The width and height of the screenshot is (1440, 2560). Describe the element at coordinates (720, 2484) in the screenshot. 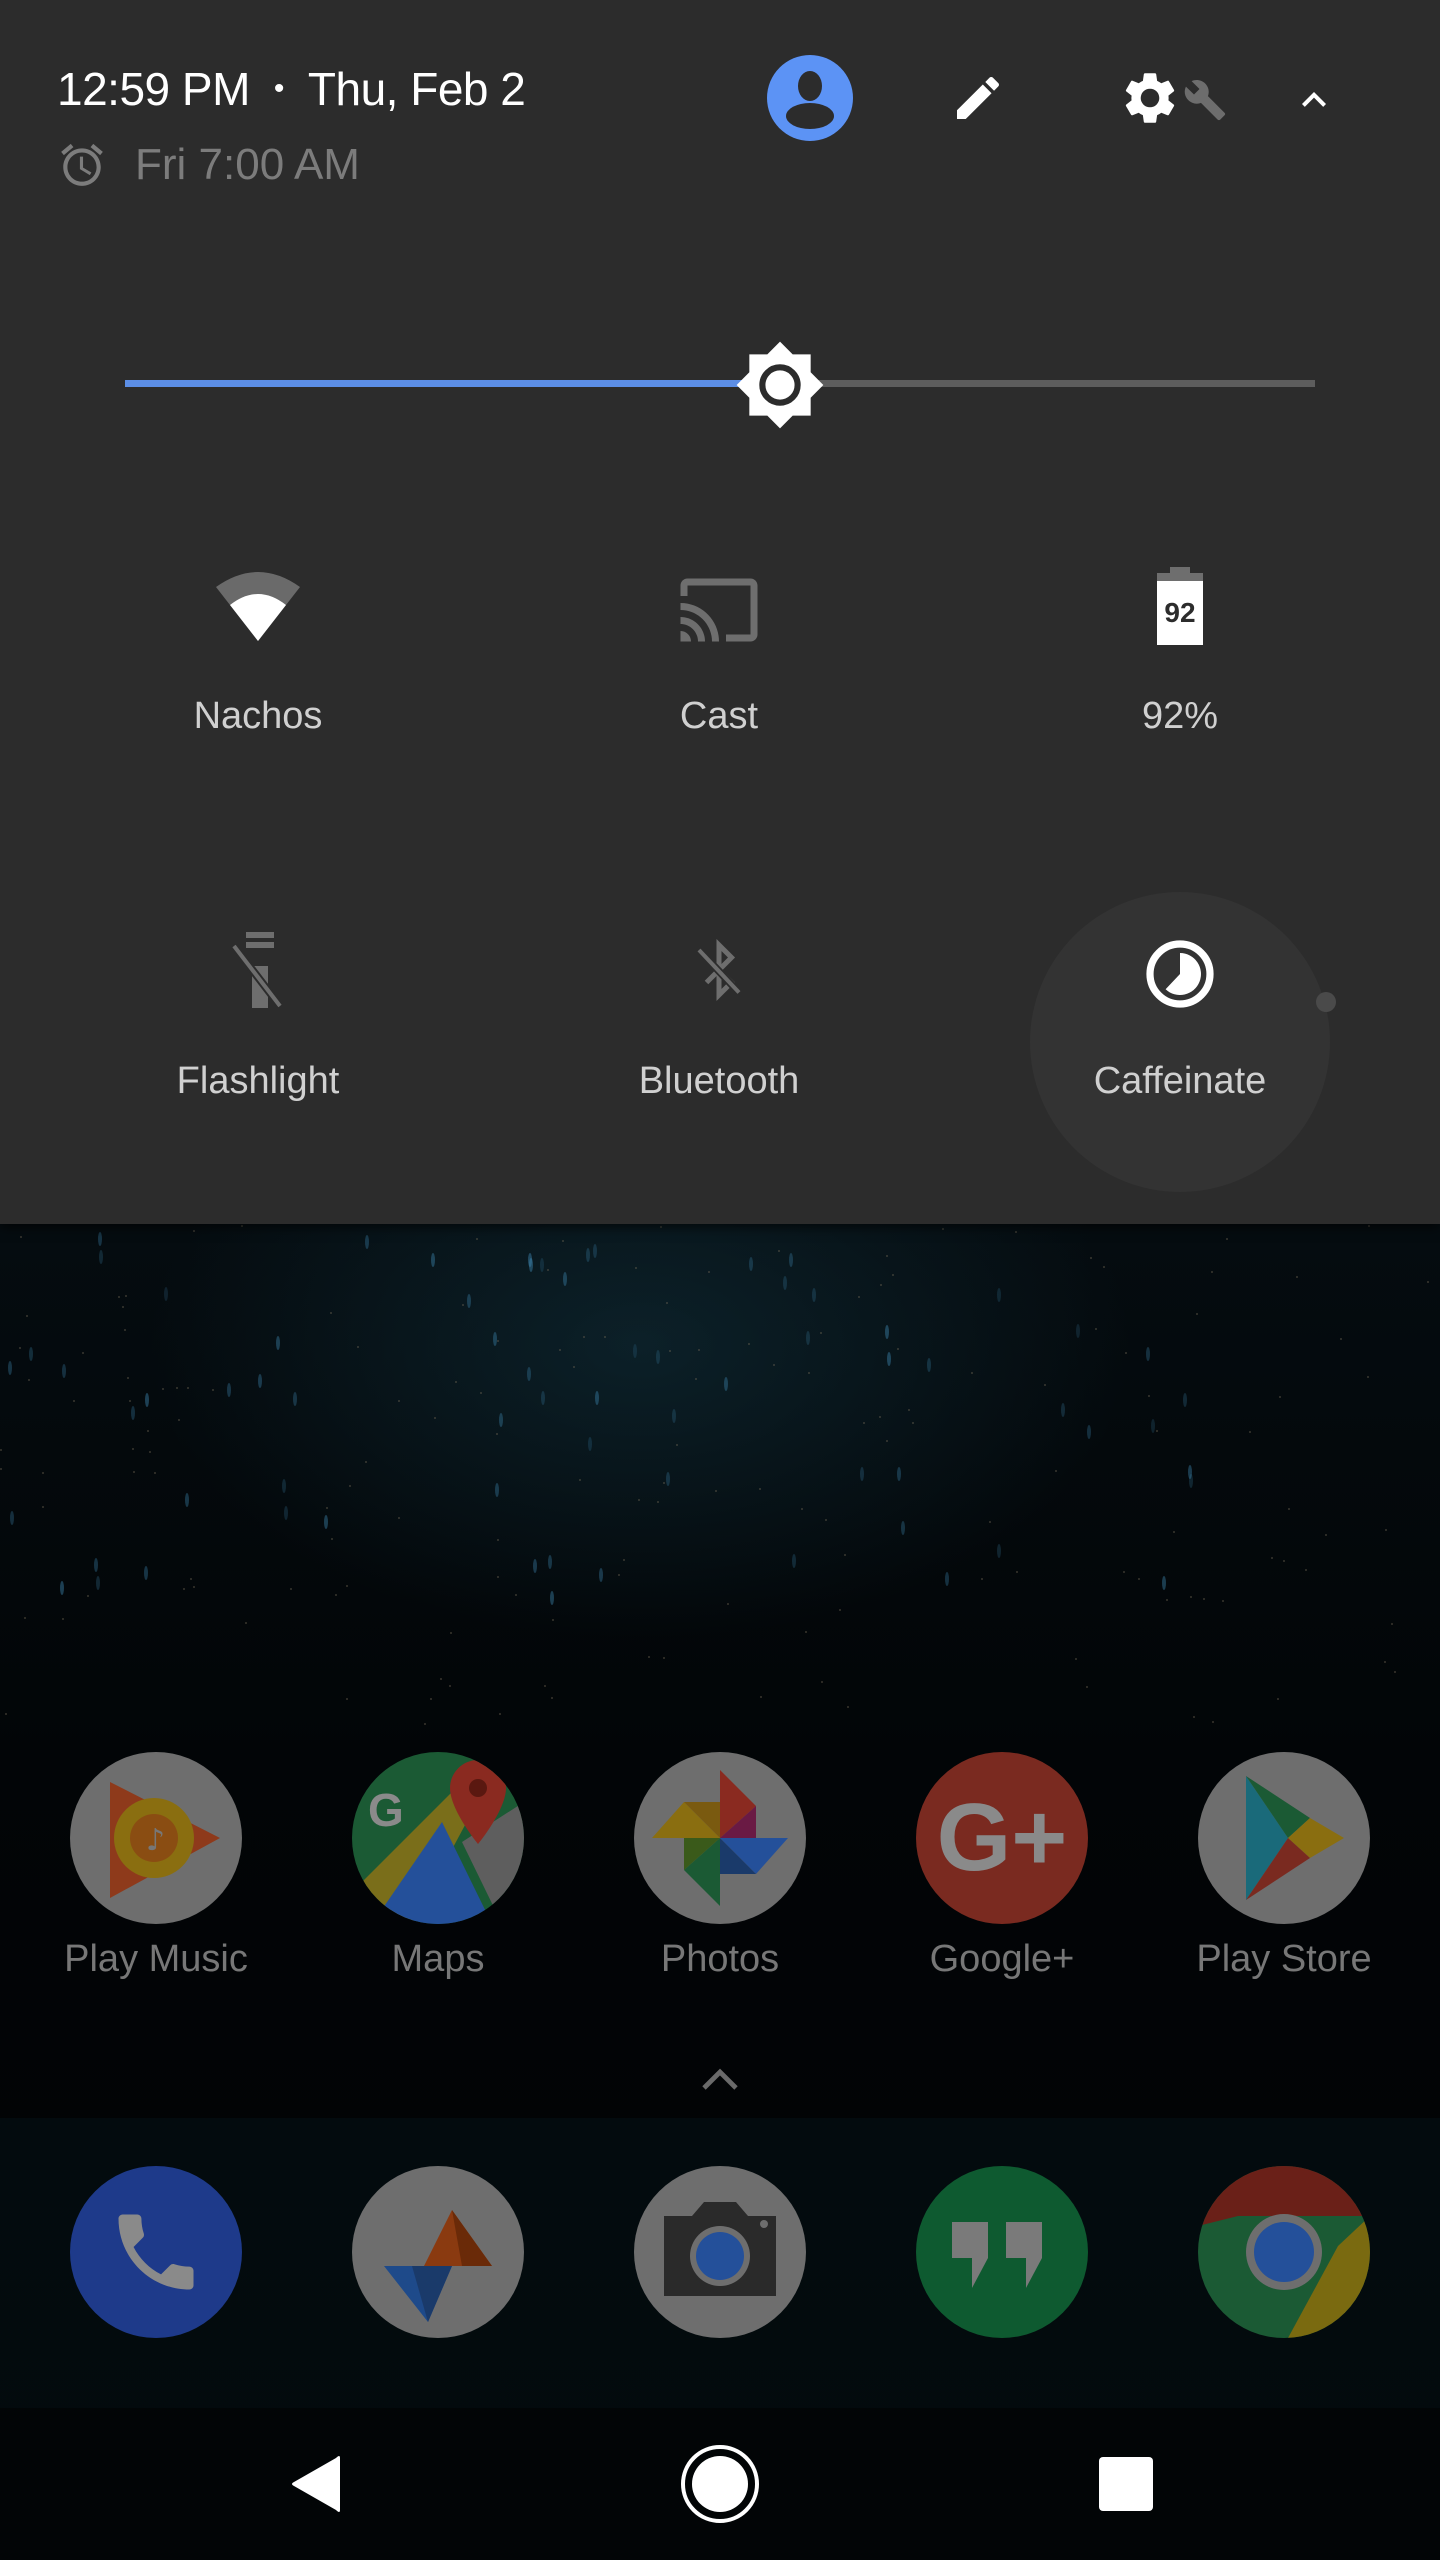

I see `home-button` at that location.